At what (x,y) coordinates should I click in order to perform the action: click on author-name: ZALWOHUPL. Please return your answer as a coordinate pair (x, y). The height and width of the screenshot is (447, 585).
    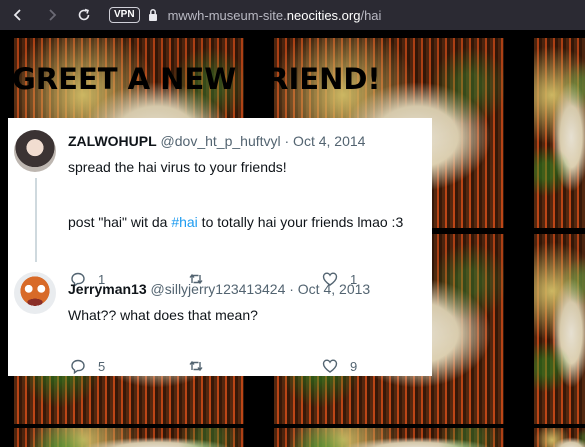
    Looking at the image, I should click on (112, 141).